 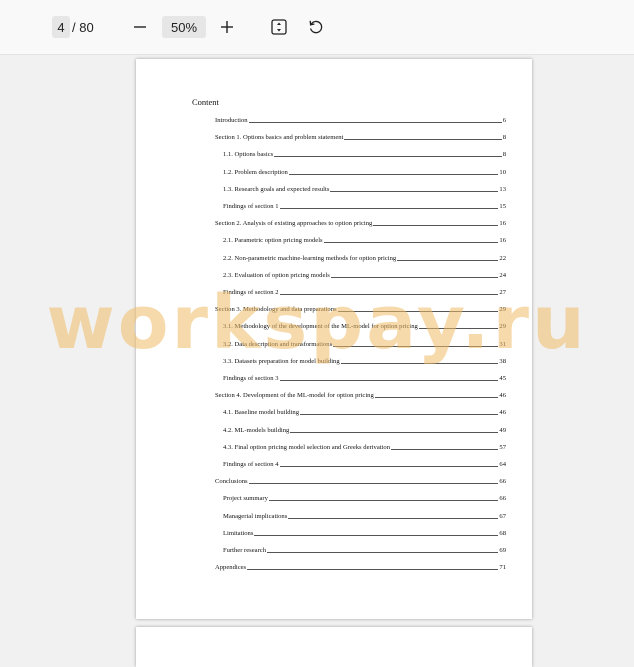 What do you see at coordinates (256, 430) in the screenshot?
I see `toc-entry-title: 4.2. ML-models building` at bounding box center [256, 430].